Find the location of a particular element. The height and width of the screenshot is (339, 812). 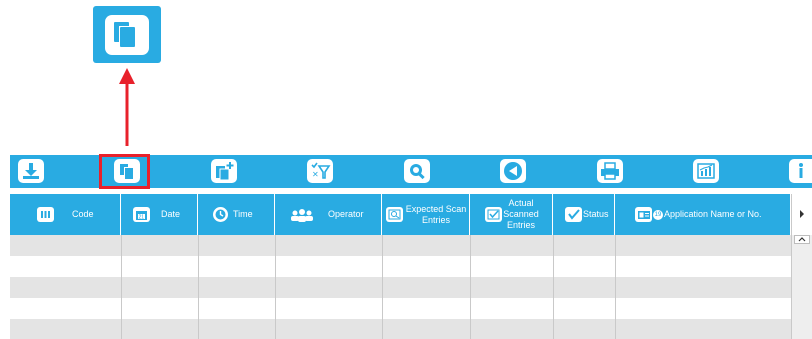

column-label: Actual Scanned Entries is located at coordinates (521, 214).